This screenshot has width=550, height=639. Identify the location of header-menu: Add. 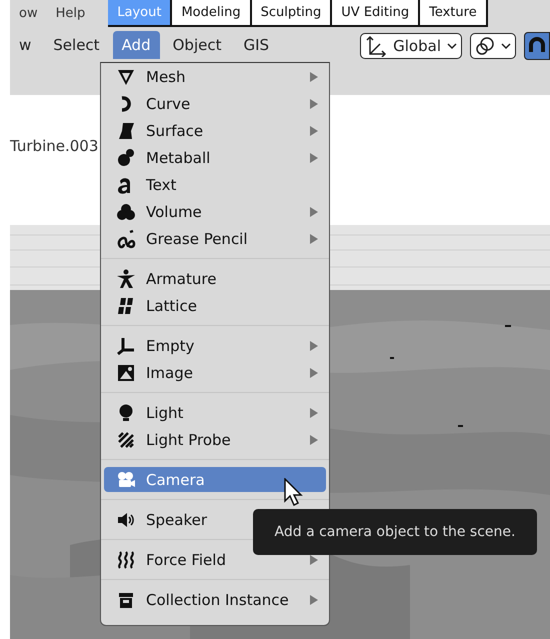
(136, 45).